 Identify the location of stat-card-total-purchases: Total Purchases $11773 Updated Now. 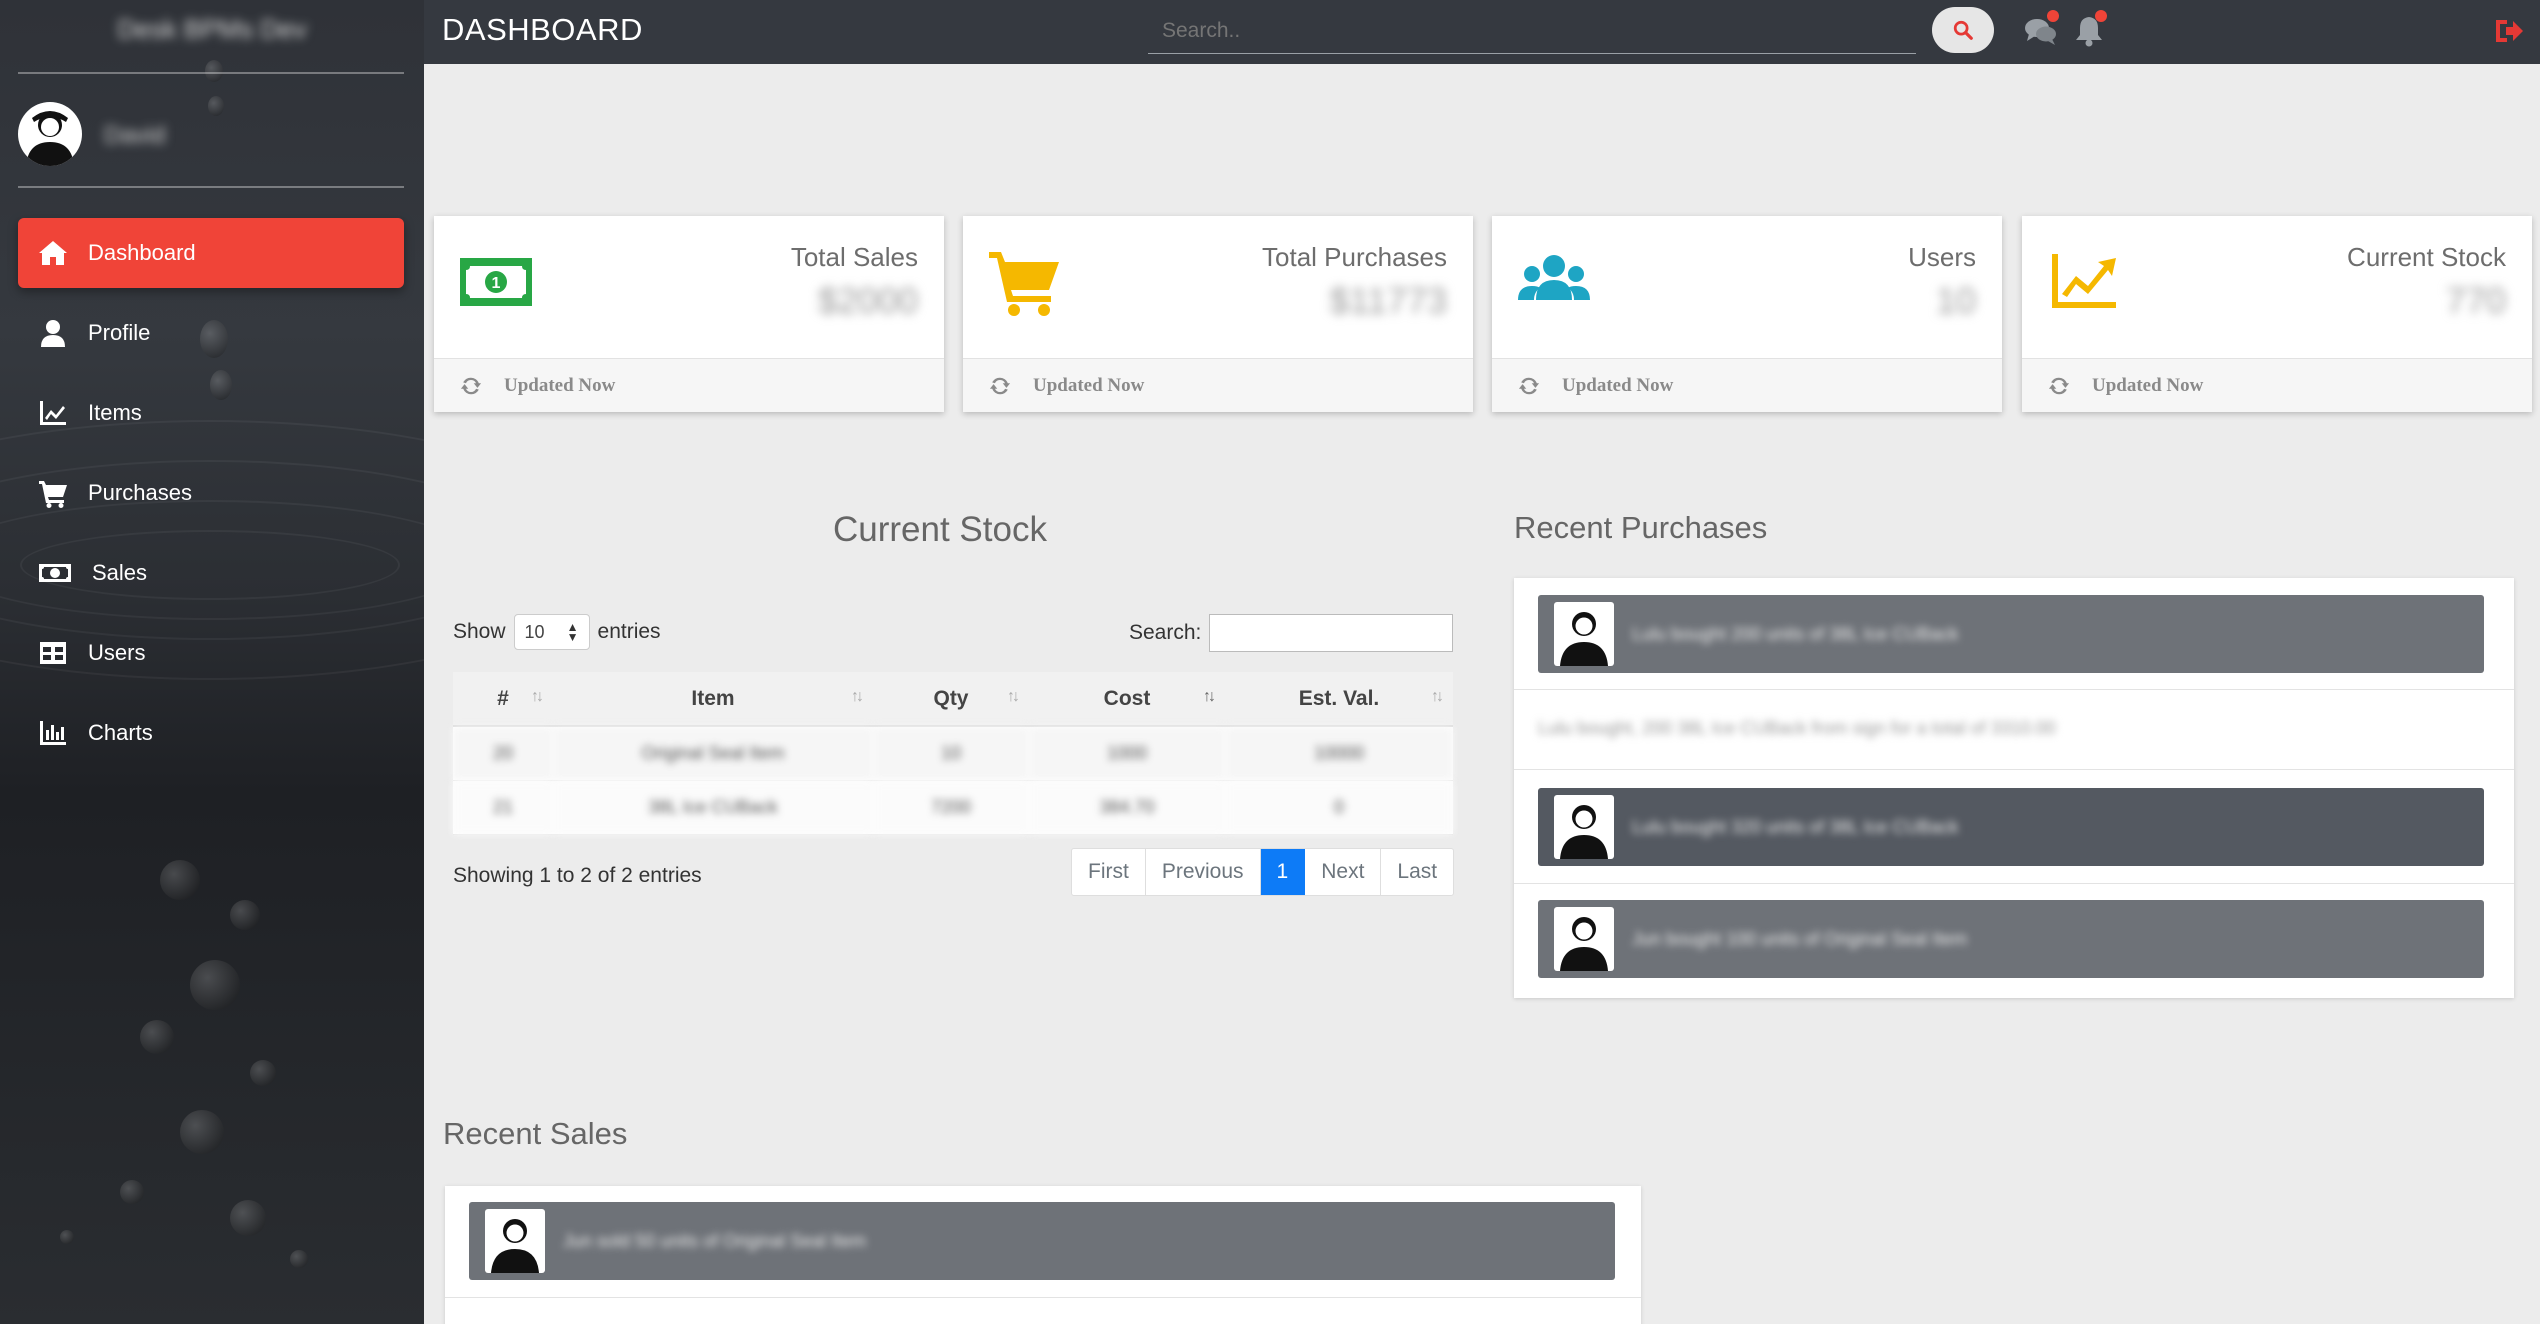
(1218, 314).